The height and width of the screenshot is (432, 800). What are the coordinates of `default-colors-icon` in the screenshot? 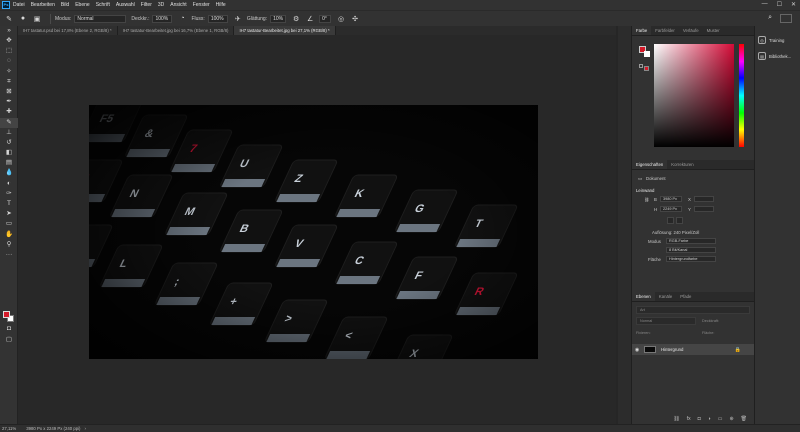 It's located at (641, 66).